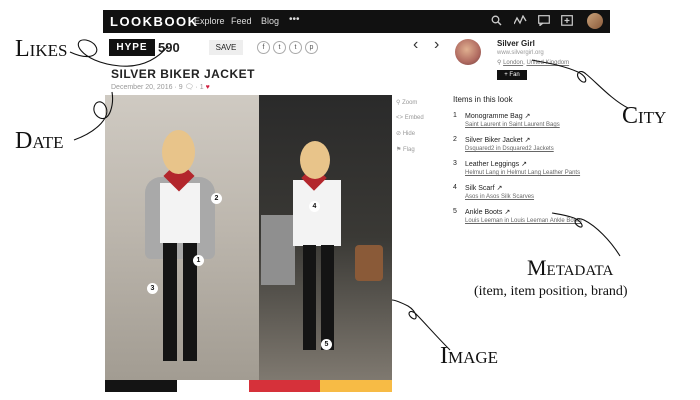 Image resolution: width=700 pixels, height=400 pixels. I want to click on zoom-action: ⚲ Zoom, so click(421, 102).